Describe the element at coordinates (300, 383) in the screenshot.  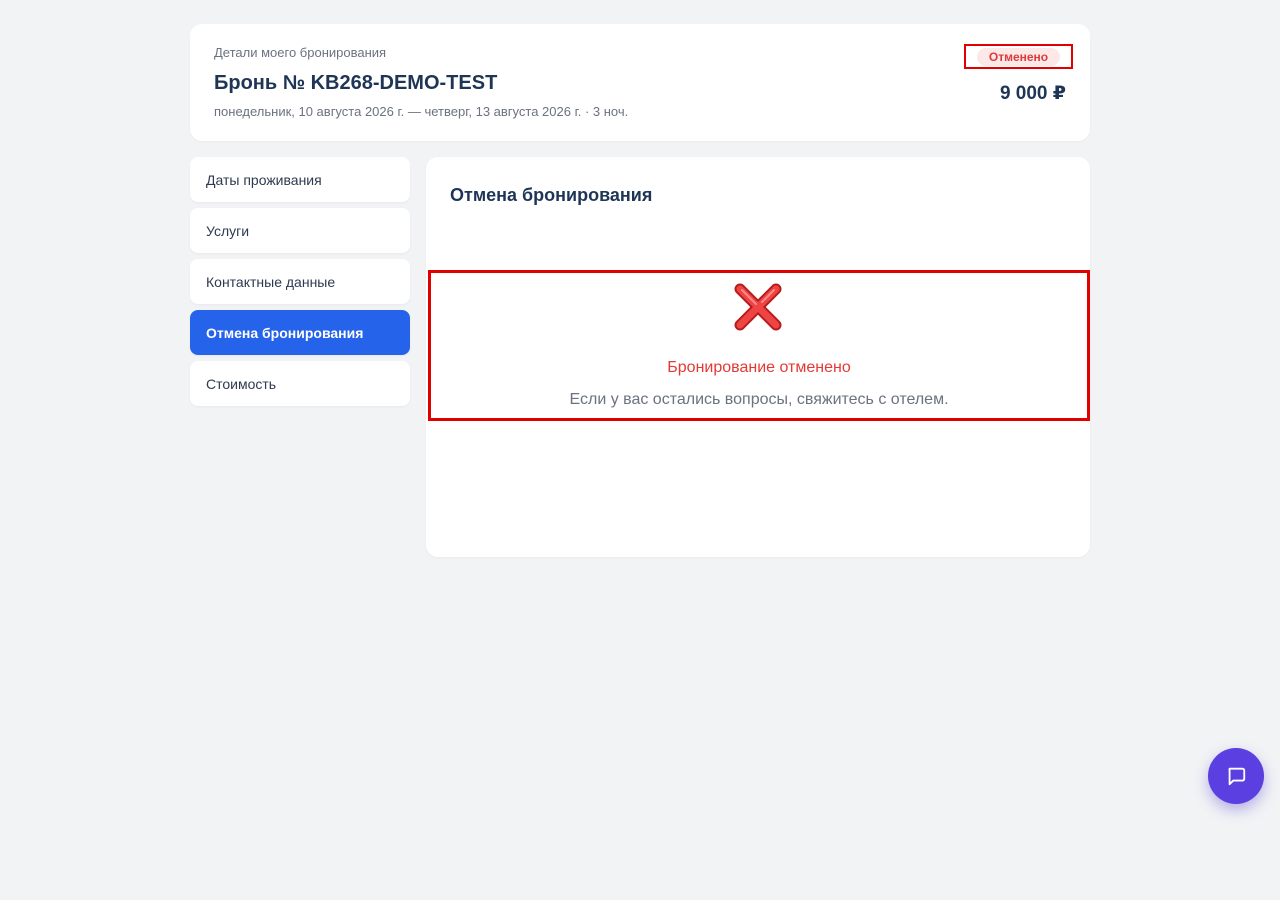
I see `sidebar-item-cost: Стоимость` at that location.